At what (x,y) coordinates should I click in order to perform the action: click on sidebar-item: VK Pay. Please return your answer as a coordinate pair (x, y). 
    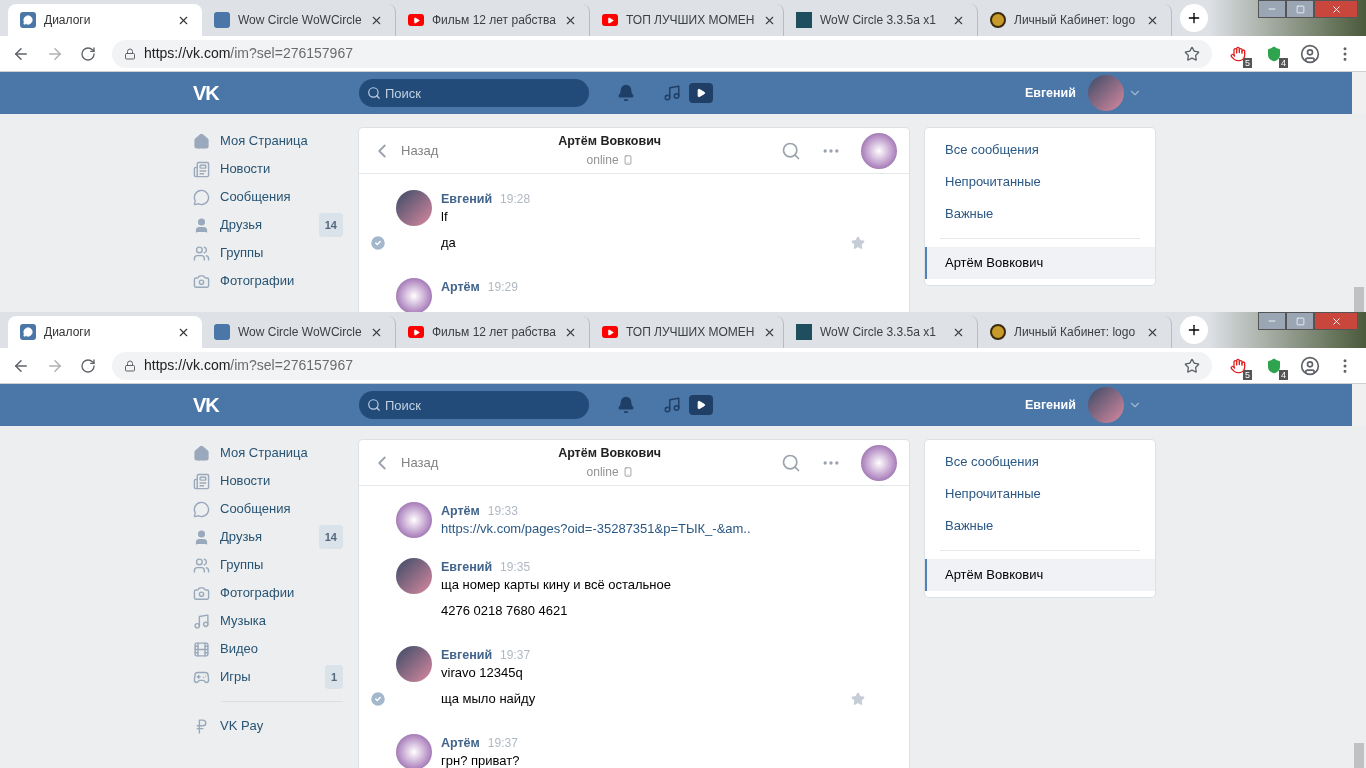
    Looking at the image, I should click on (268, 726).